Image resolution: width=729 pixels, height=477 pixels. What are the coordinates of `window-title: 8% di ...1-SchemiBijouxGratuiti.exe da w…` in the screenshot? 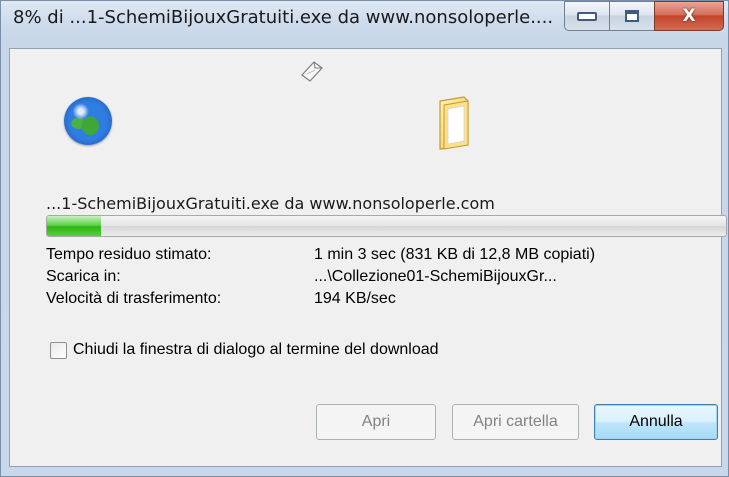 It's located at (283, 17).